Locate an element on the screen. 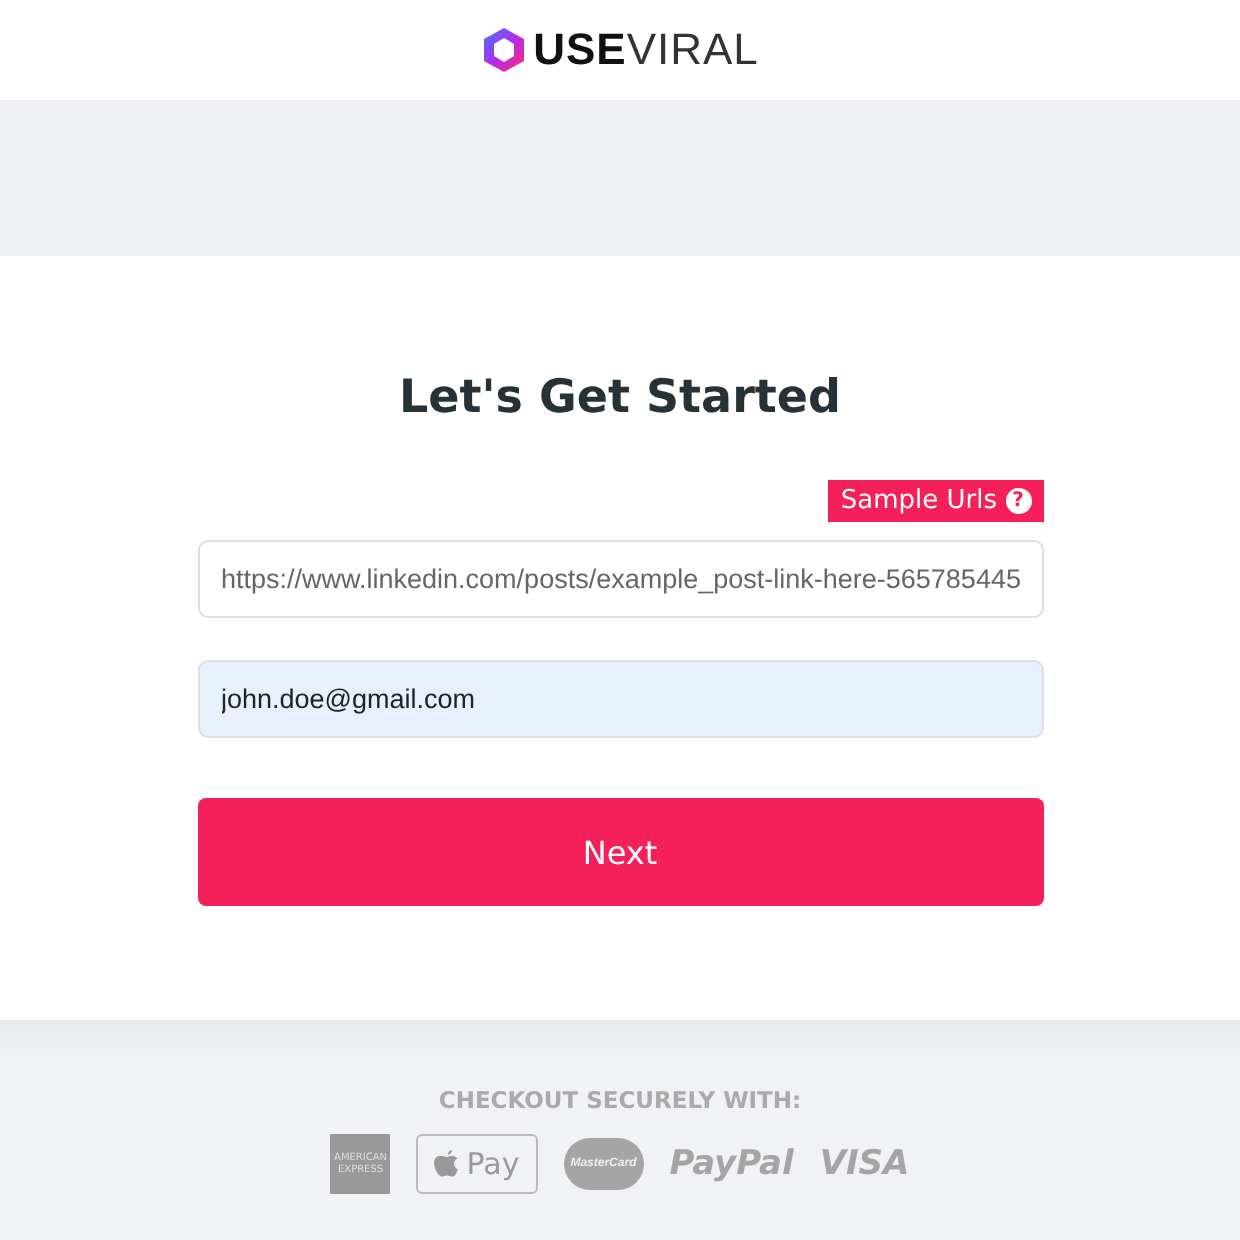 Image resolution: width=1240 pixels, height=1240 pixels. logo-wordmark: USEVIRAL is located at coordinates (646, 50).